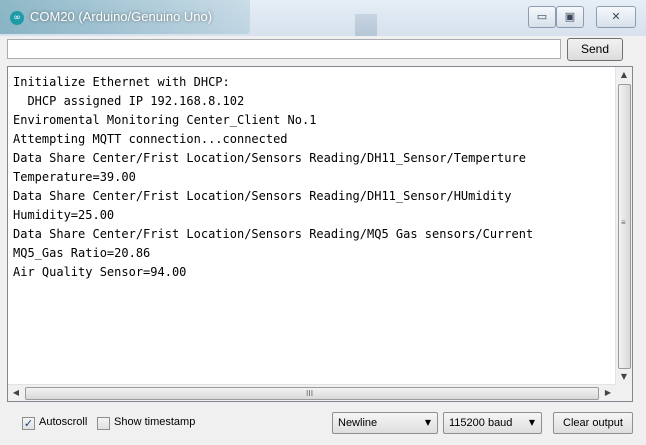  I want to click on output-line: Temperature=39.00, so click(74, 177).